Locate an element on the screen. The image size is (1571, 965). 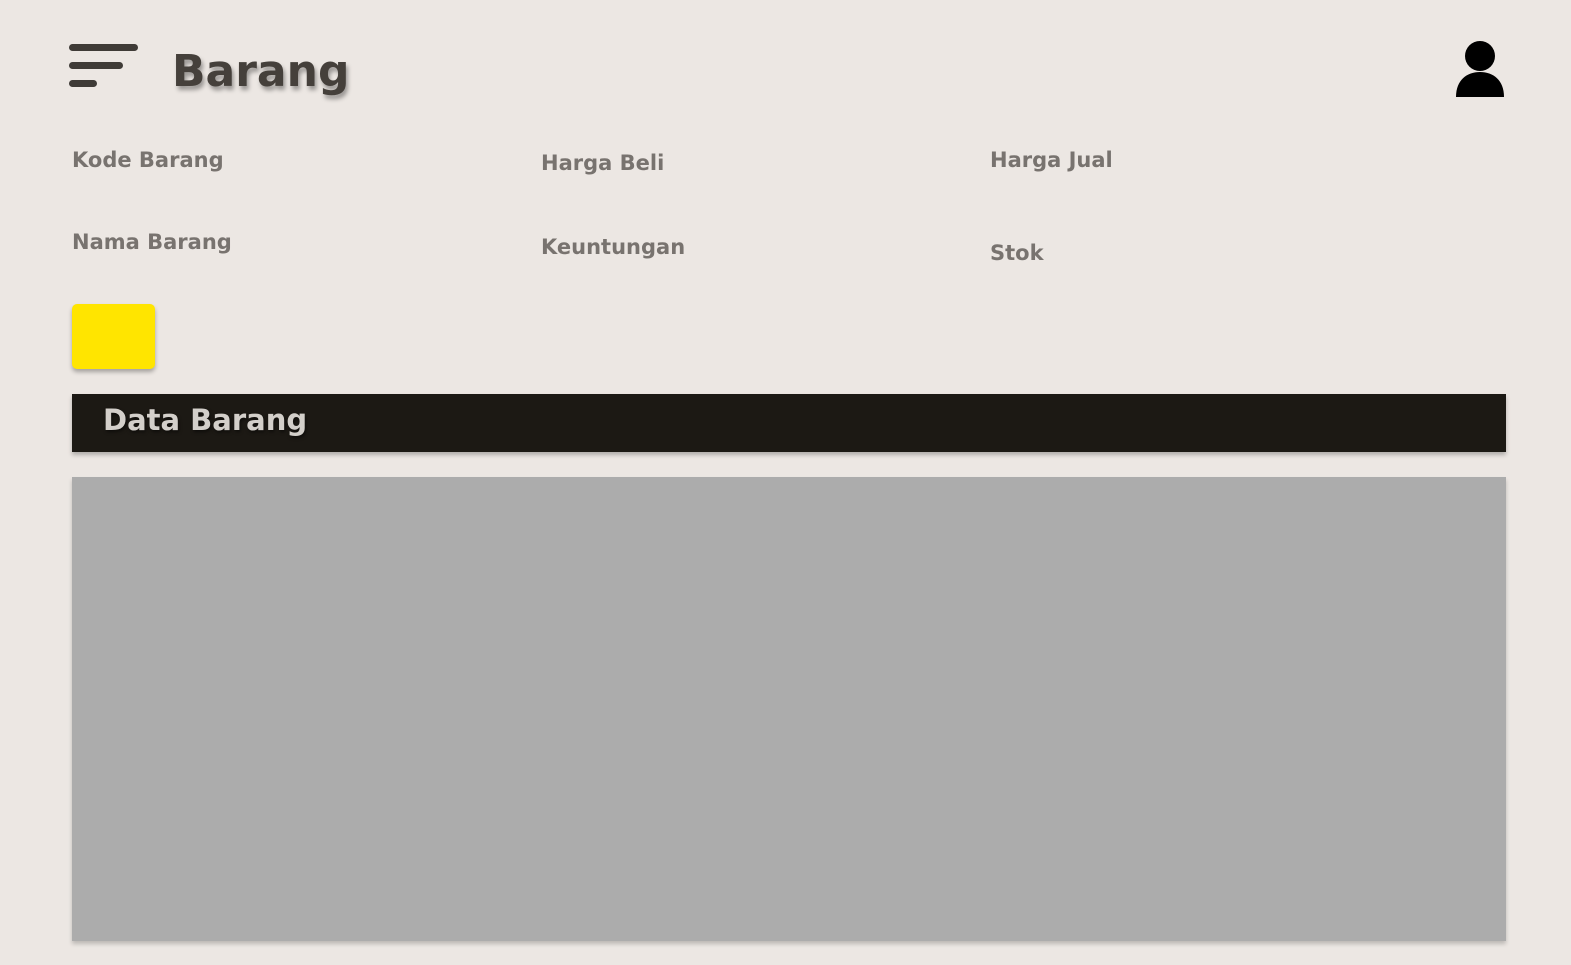
save-button is located at coordinates (113, 336).